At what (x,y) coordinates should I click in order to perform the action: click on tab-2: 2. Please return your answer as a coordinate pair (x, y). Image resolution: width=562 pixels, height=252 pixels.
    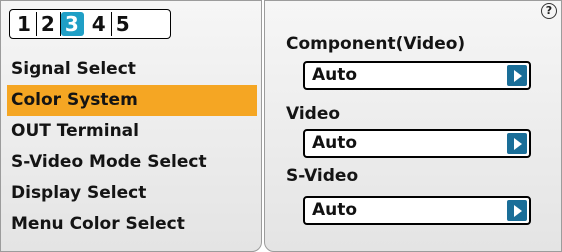
    Looking at the image, I should click on (49, 24).